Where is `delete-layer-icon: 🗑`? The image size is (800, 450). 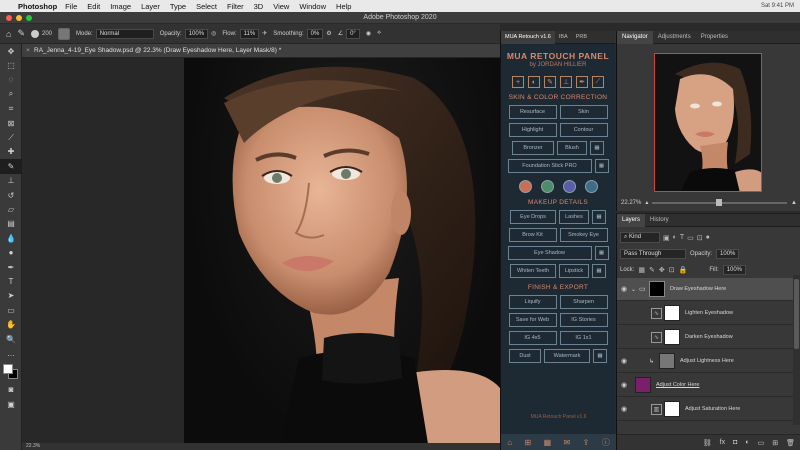
delete-layer-icon: 🗑 is located at coordinates (790, 443).